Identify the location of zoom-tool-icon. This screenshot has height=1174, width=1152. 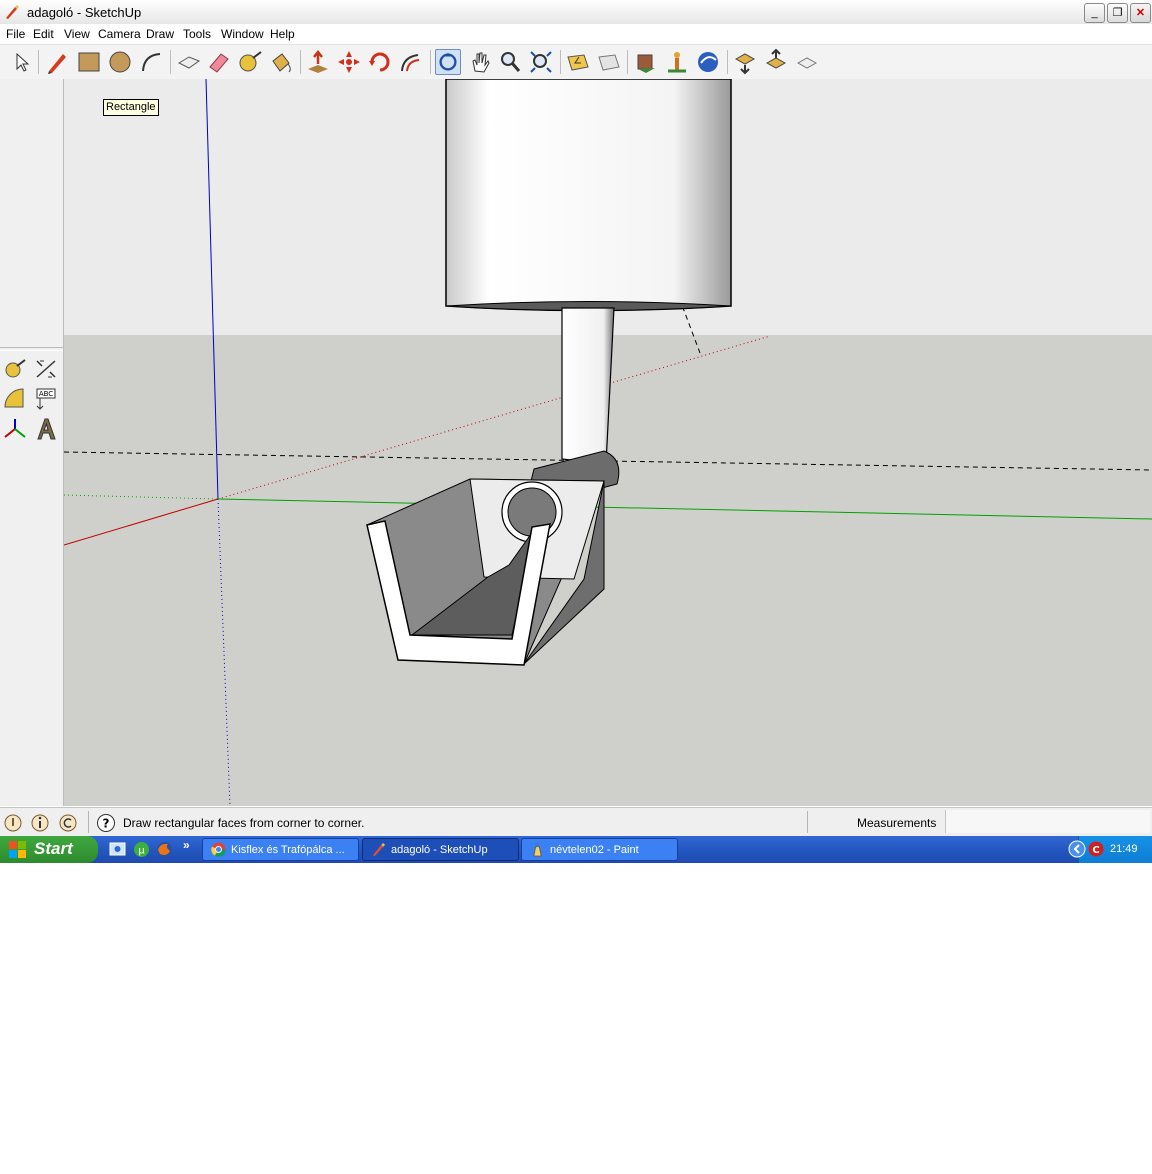
(510, 62).